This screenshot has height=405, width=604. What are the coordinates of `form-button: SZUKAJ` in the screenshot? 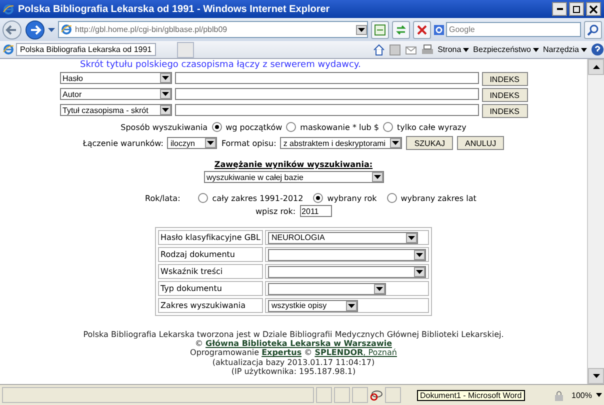 It's located at (429, 143).